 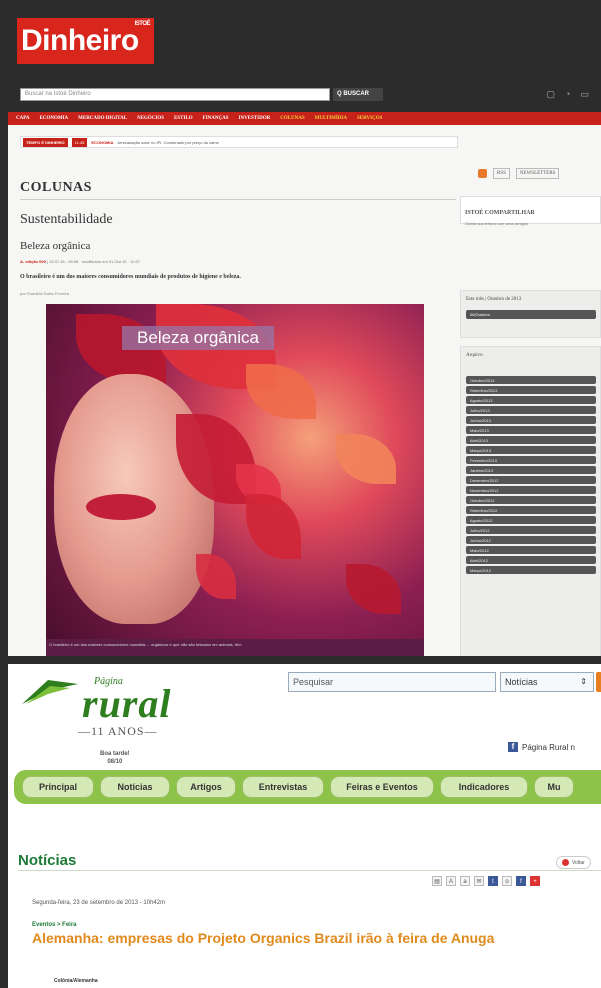 I want to click on nav-item-negocios: NEGÓCIOS, so click(x=150, y=118).